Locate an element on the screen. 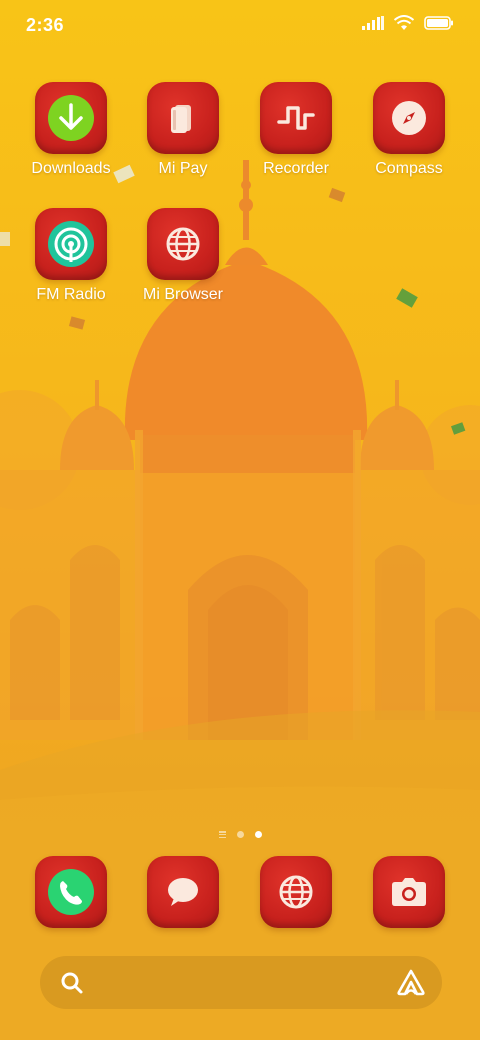 This screenshot has height=1040, width=480. recorder-app-icon is located at coordinates (296, 118).